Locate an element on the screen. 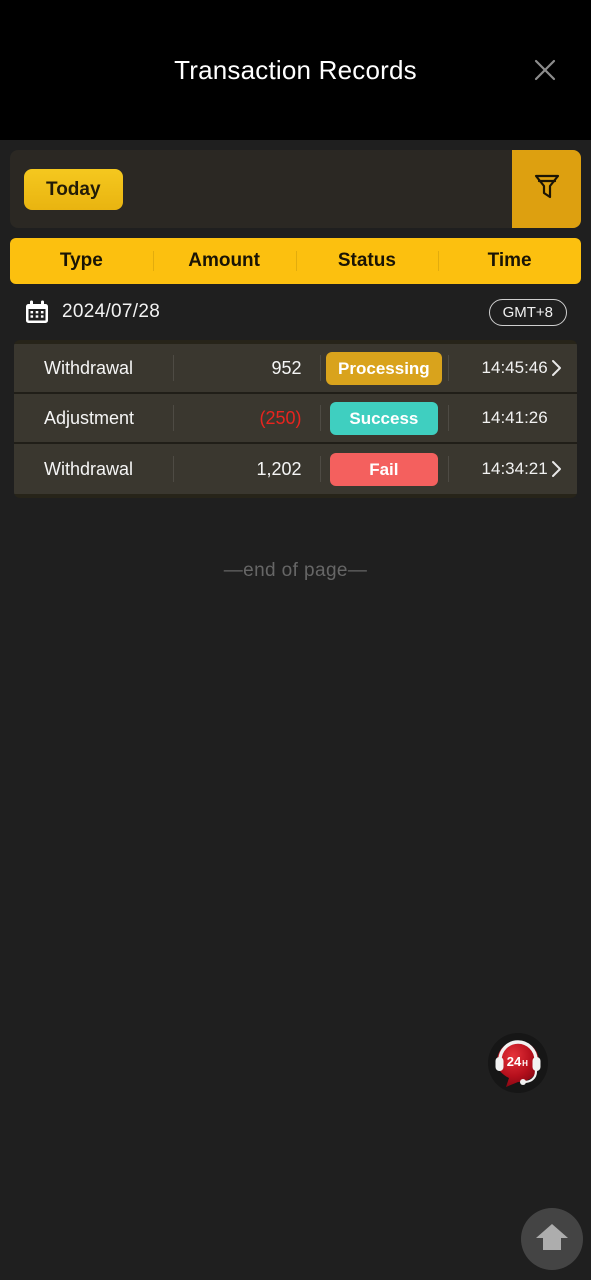 The width and height of the screenshot is (591, 1280). cell-amount: (250) is located at coordinates (246, 418).